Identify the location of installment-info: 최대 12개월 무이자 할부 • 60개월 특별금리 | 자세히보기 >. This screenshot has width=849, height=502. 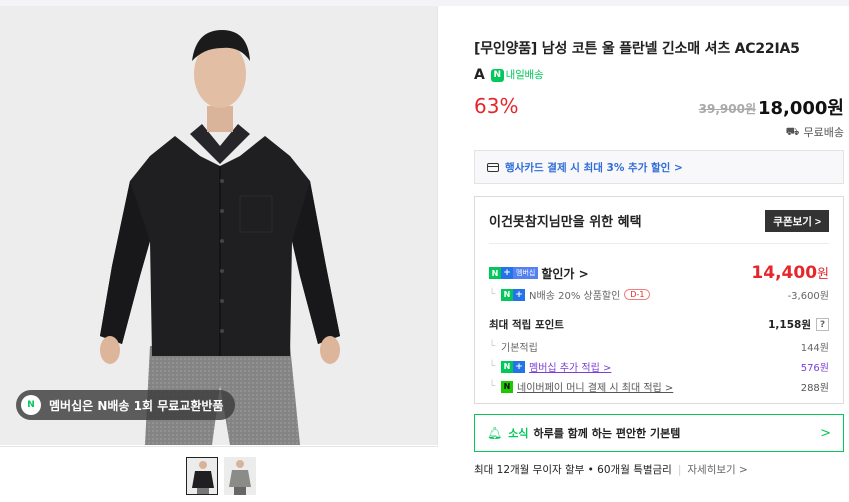
(611, 469).